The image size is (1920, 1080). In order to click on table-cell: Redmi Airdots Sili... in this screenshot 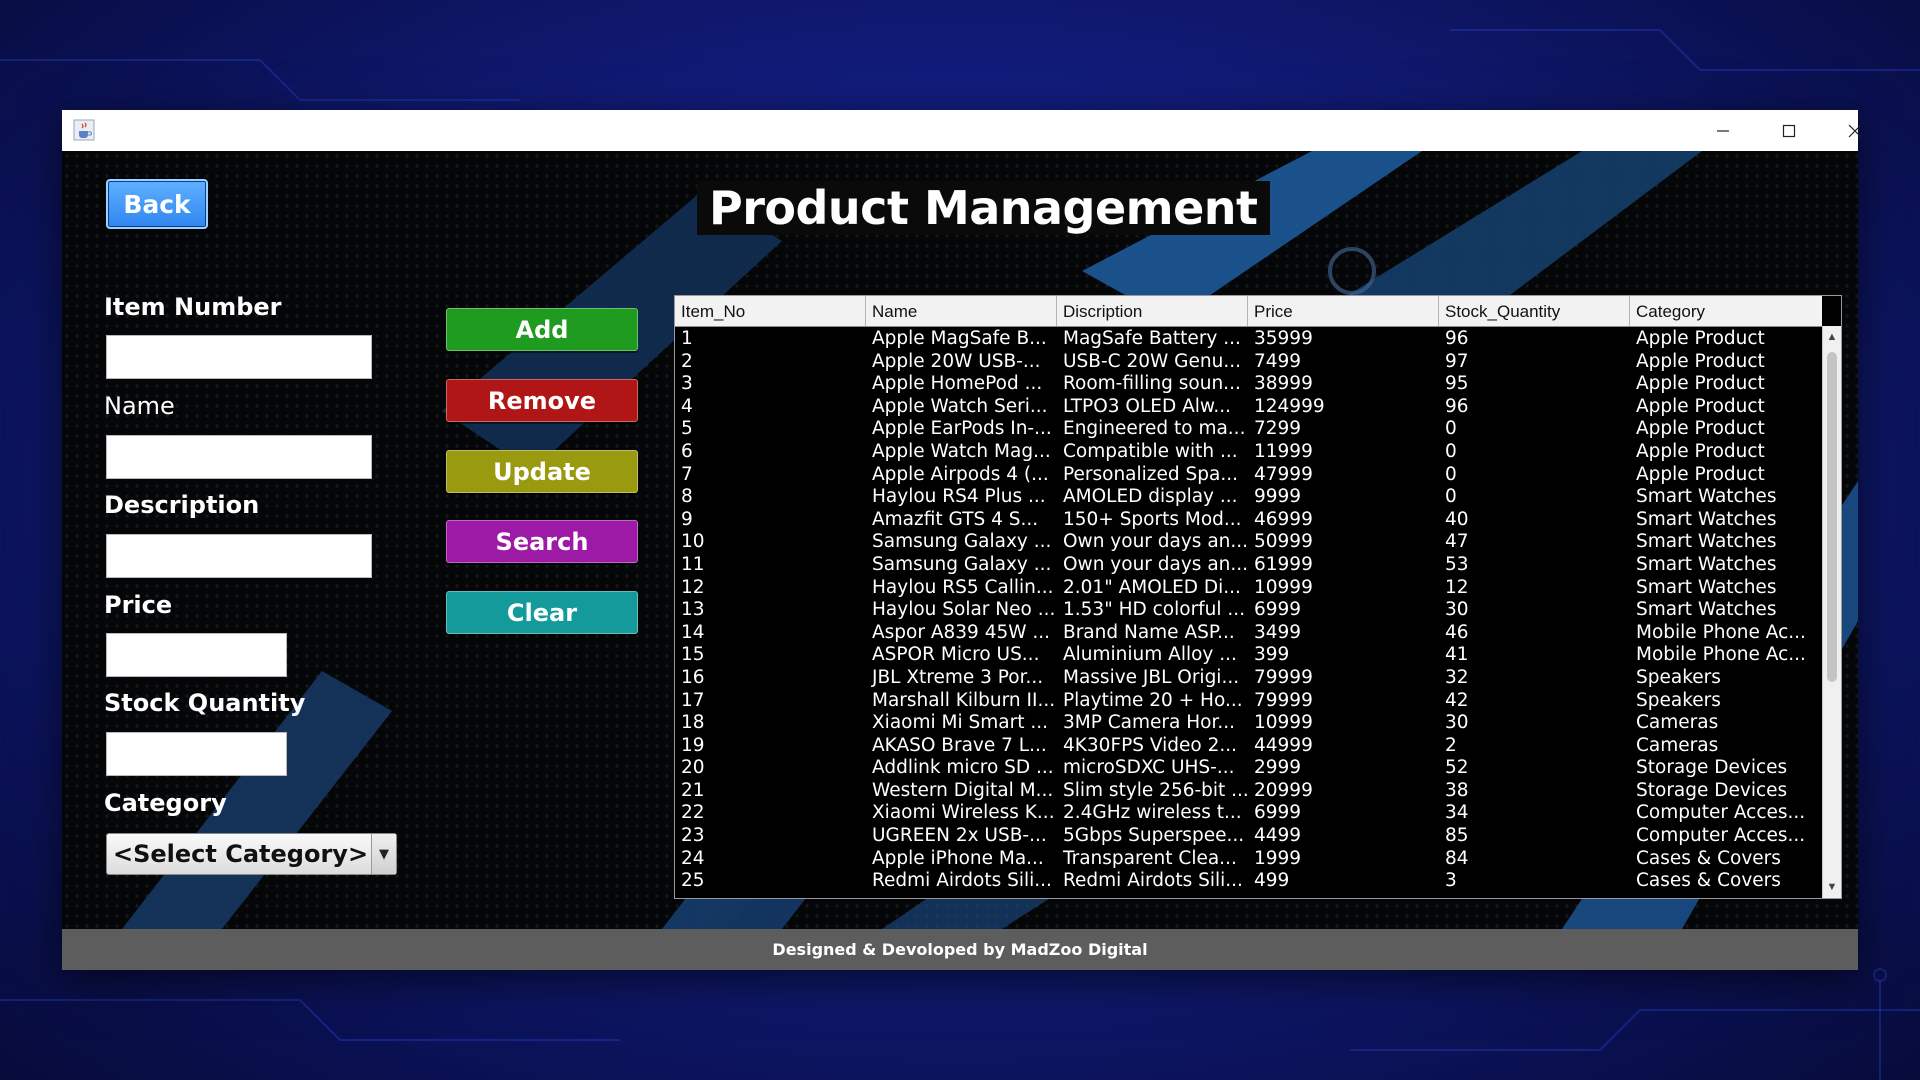, I will do `click(962, 881)`.